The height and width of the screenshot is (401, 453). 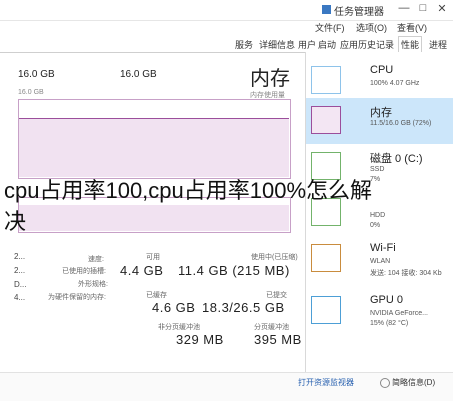 What do you see at coordinates (307, 44) in the screenshot?
I see `tab-users: 用户` at bounding box center [307, 44].